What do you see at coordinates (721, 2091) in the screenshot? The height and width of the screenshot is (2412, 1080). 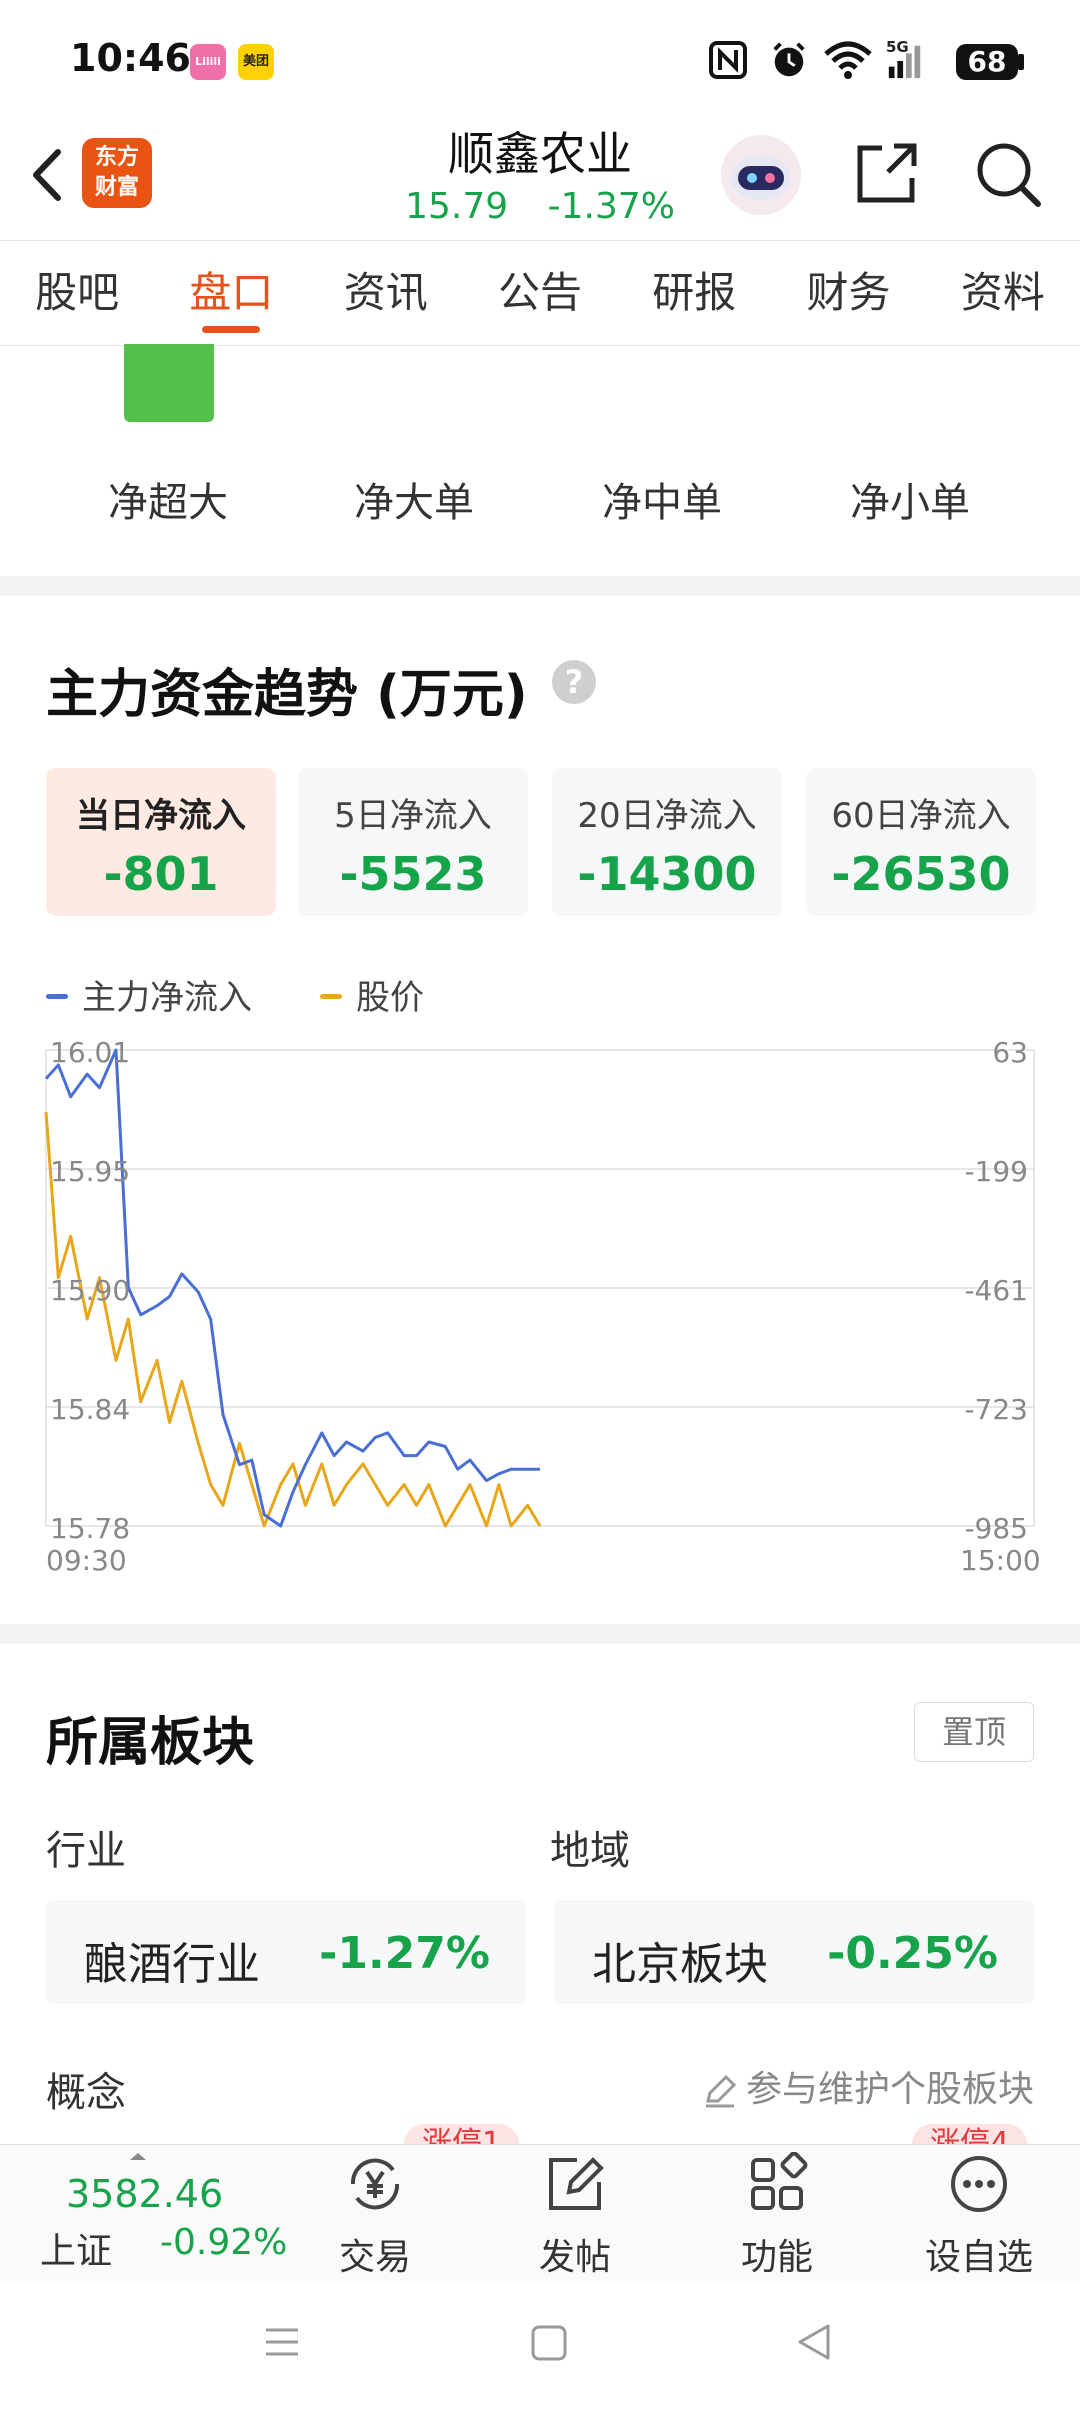 I see `edit-pencil-icon` at bounding box center [721, 2091].